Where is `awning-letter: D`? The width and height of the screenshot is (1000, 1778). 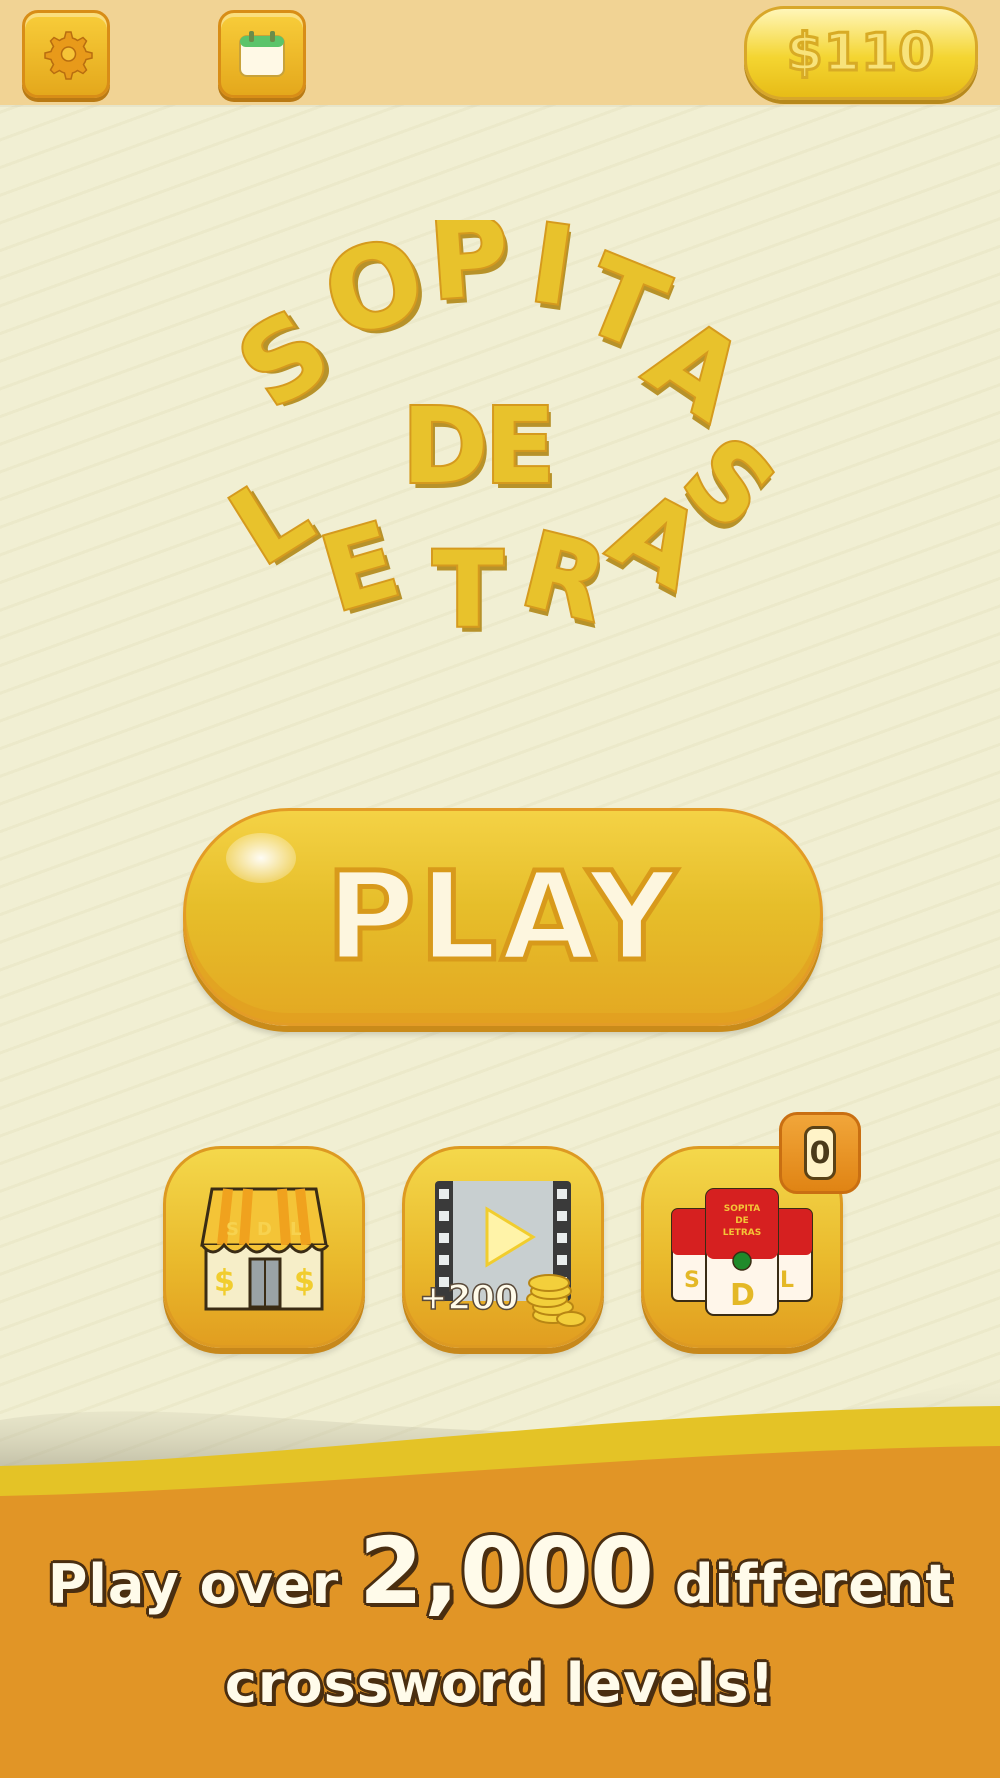 awning-letter: D is located at coordinates (264, 1229).